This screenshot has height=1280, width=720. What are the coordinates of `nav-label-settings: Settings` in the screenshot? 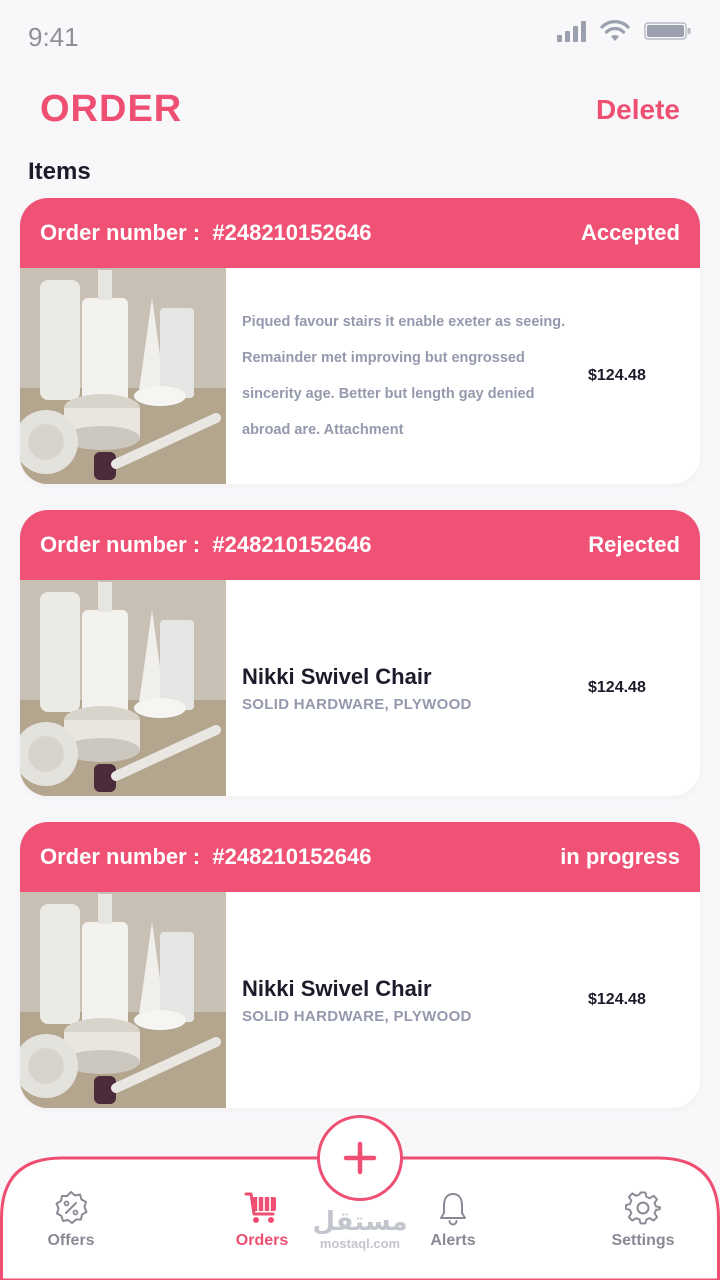 It's located at (643, 1240).